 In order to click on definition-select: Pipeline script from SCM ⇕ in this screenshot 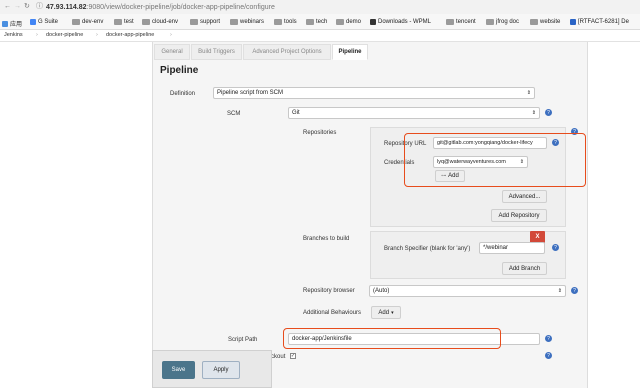, I will do `click(374, 93)`.